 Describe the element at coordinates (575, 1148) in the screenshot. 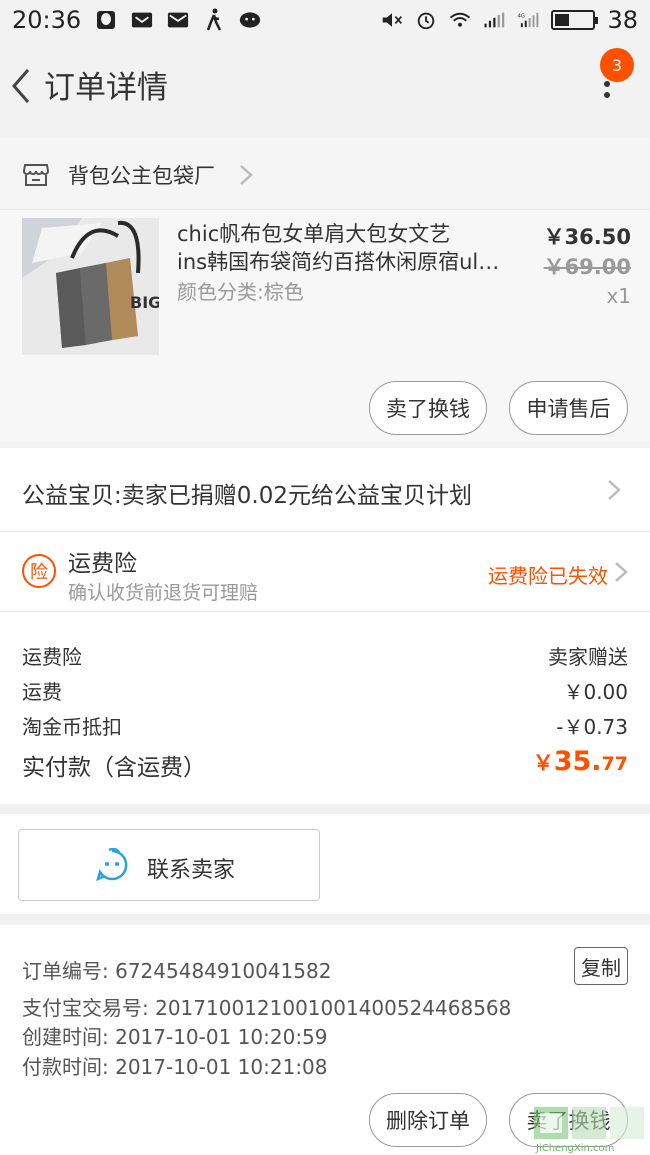

I see `watermark-text: JiChengXin.com` at that location.